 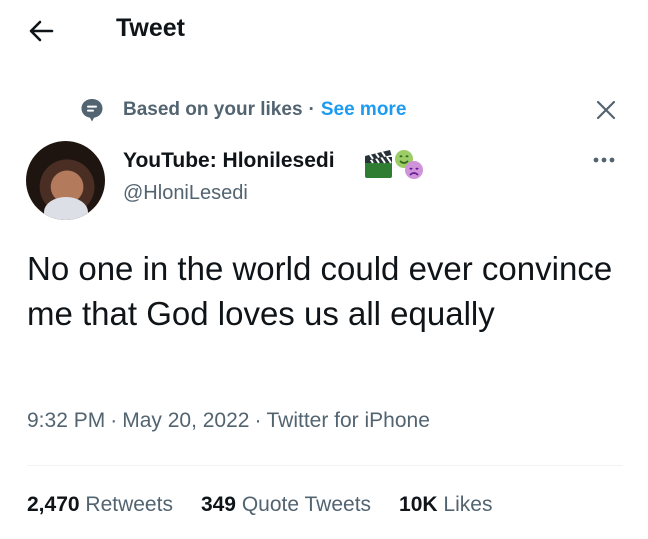 I want to click on retweets-stat: 2,470 Retweets, so click(x=100, y=505).